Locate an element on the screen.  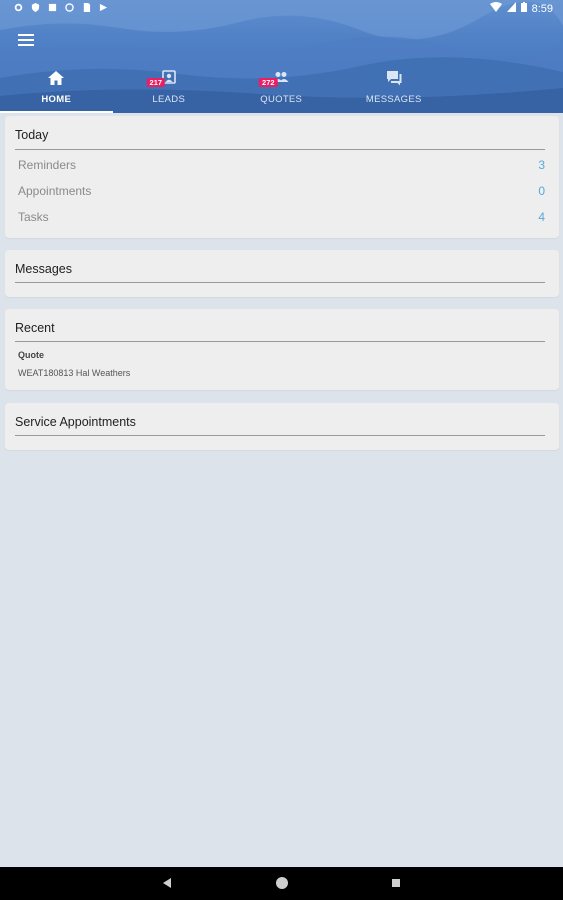
shield-icon is located at coordinates (35, 7).